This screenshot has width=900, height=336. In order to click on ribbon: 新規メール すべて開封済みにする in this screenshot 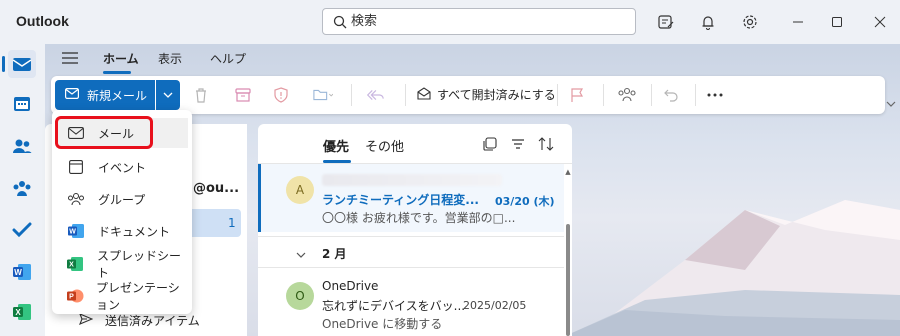, I will do `click(468, 95)`.